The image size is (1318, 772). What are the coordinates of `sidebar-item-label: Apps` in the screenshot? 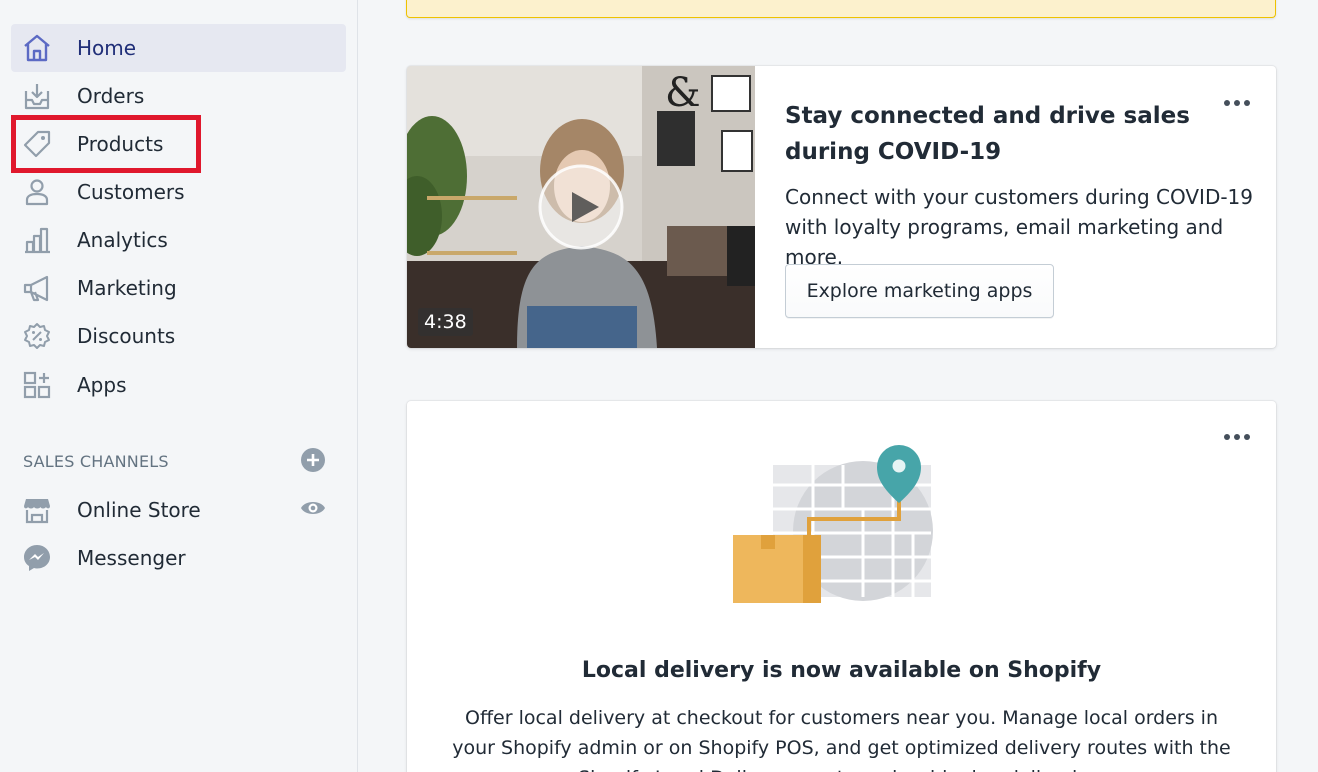 It's located at (102, 385).